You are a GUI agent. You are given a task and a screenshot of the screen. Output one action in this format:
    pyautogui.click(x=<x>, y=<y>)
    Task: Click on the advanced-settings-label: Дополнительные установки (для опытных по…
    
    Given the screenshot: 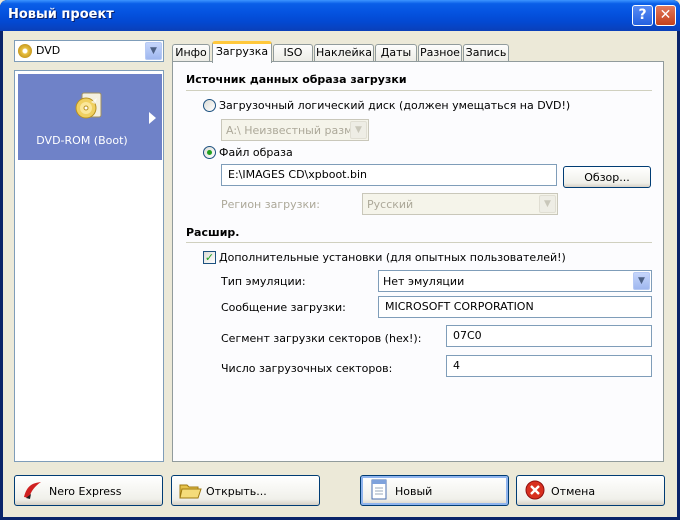 What is the action you would take?
    pyautogui.click(x=392, y=257)
    